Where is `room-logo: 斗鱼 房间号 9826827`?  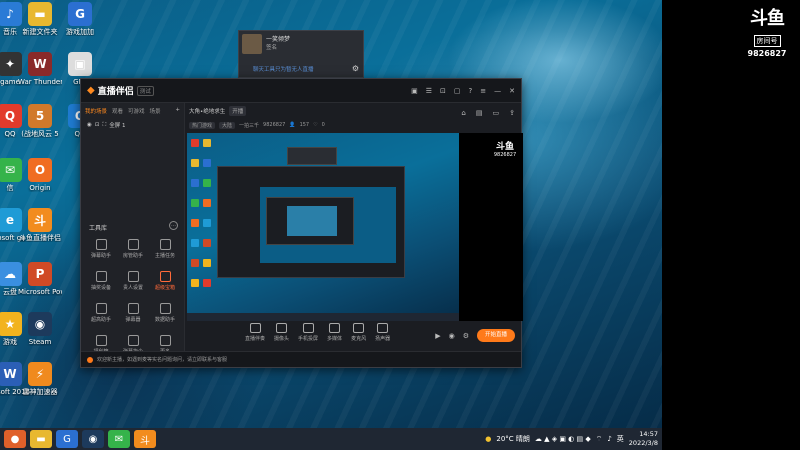
room-logo: 斗鱼 房间号 9826827 is located at coordinates (767, 34).